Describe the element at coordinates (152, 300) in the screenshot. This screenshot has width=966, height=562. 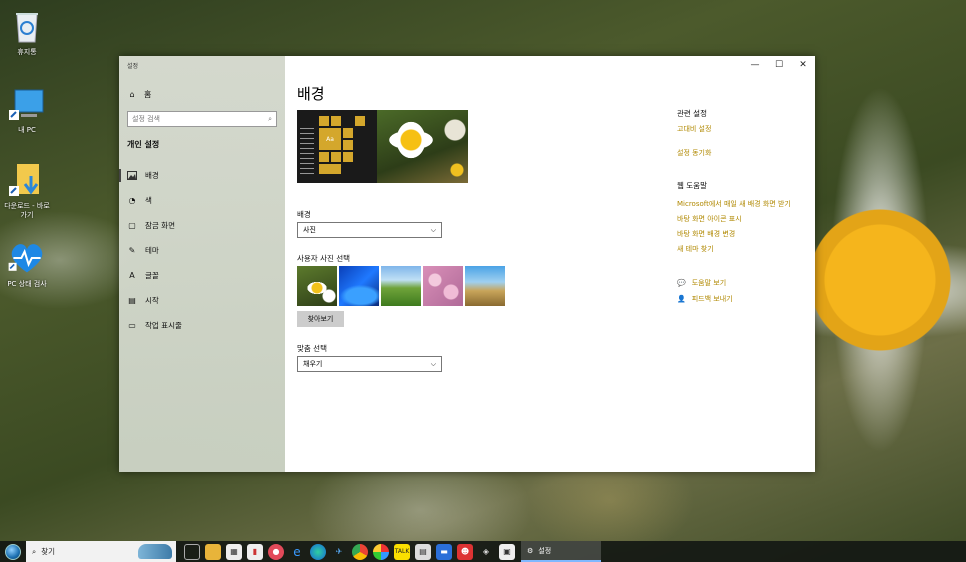
I see `sidebar-item-label: 시작` at that location.